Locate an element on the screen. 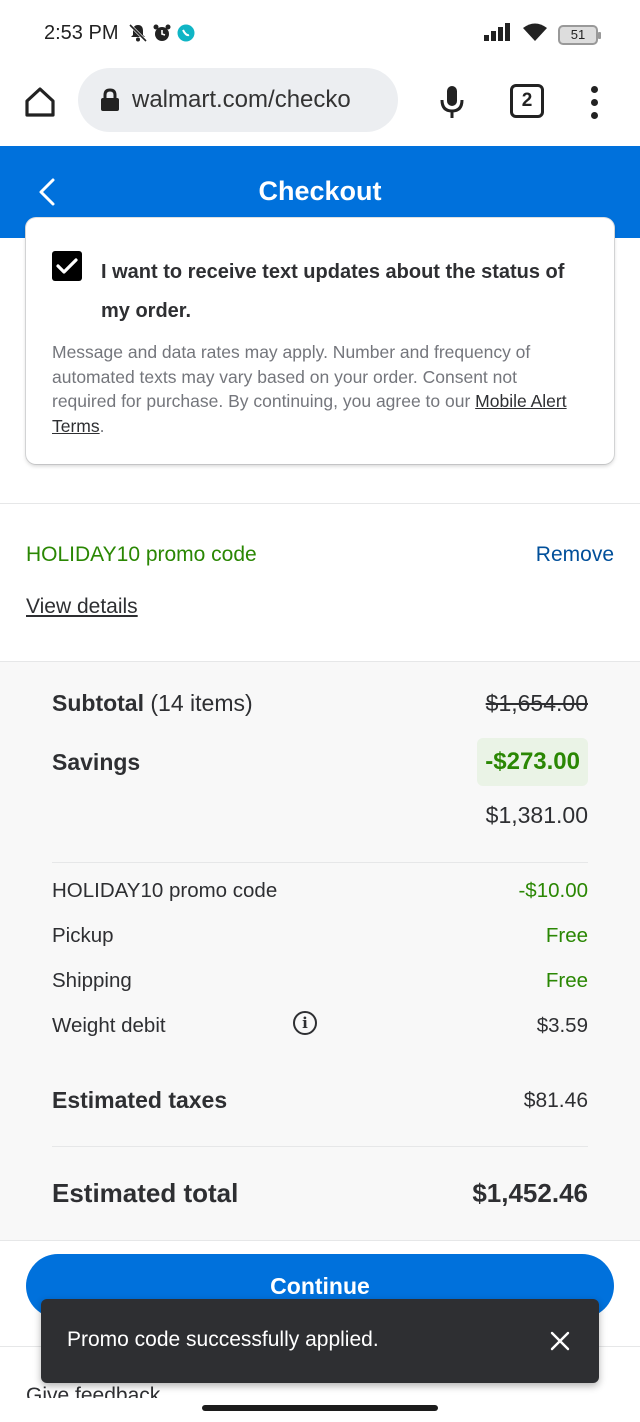 Image resolution: width=640 pixels, height=1422 pixels. checkmark-icon is located at coordinates (67, 266).